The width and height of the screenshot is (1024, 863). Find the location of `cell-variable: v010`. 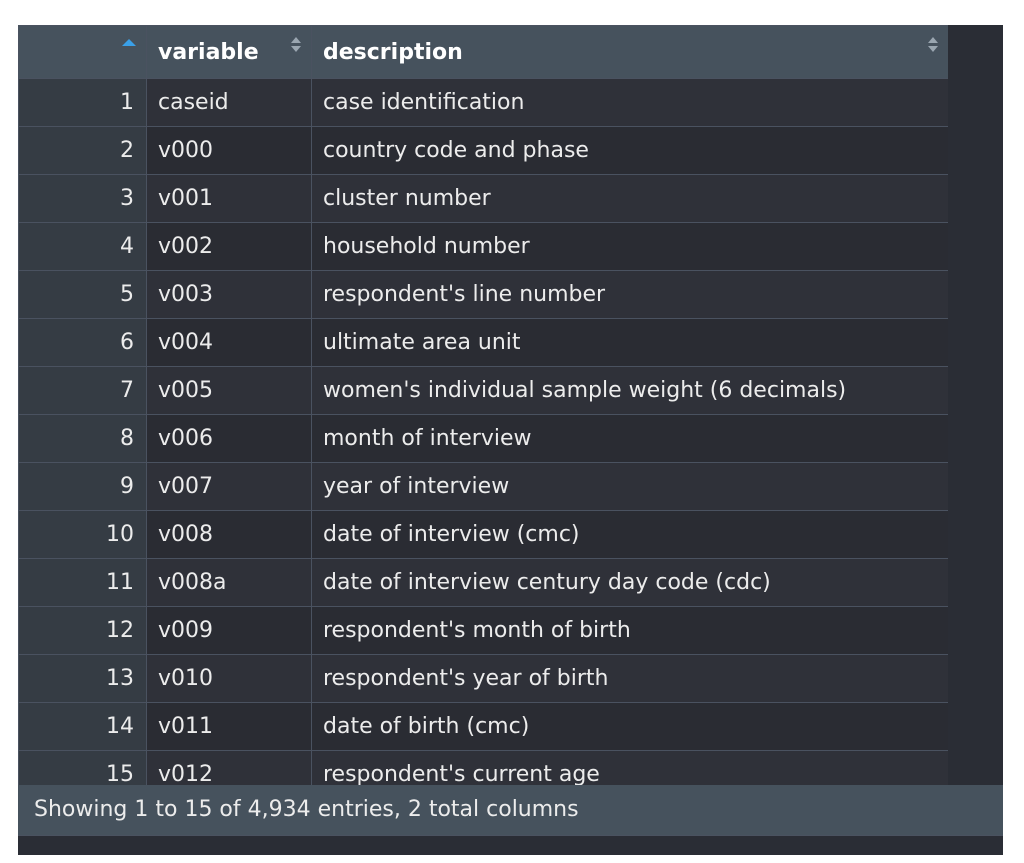

cell-variable: v010 is located at coordinates (229, 678).